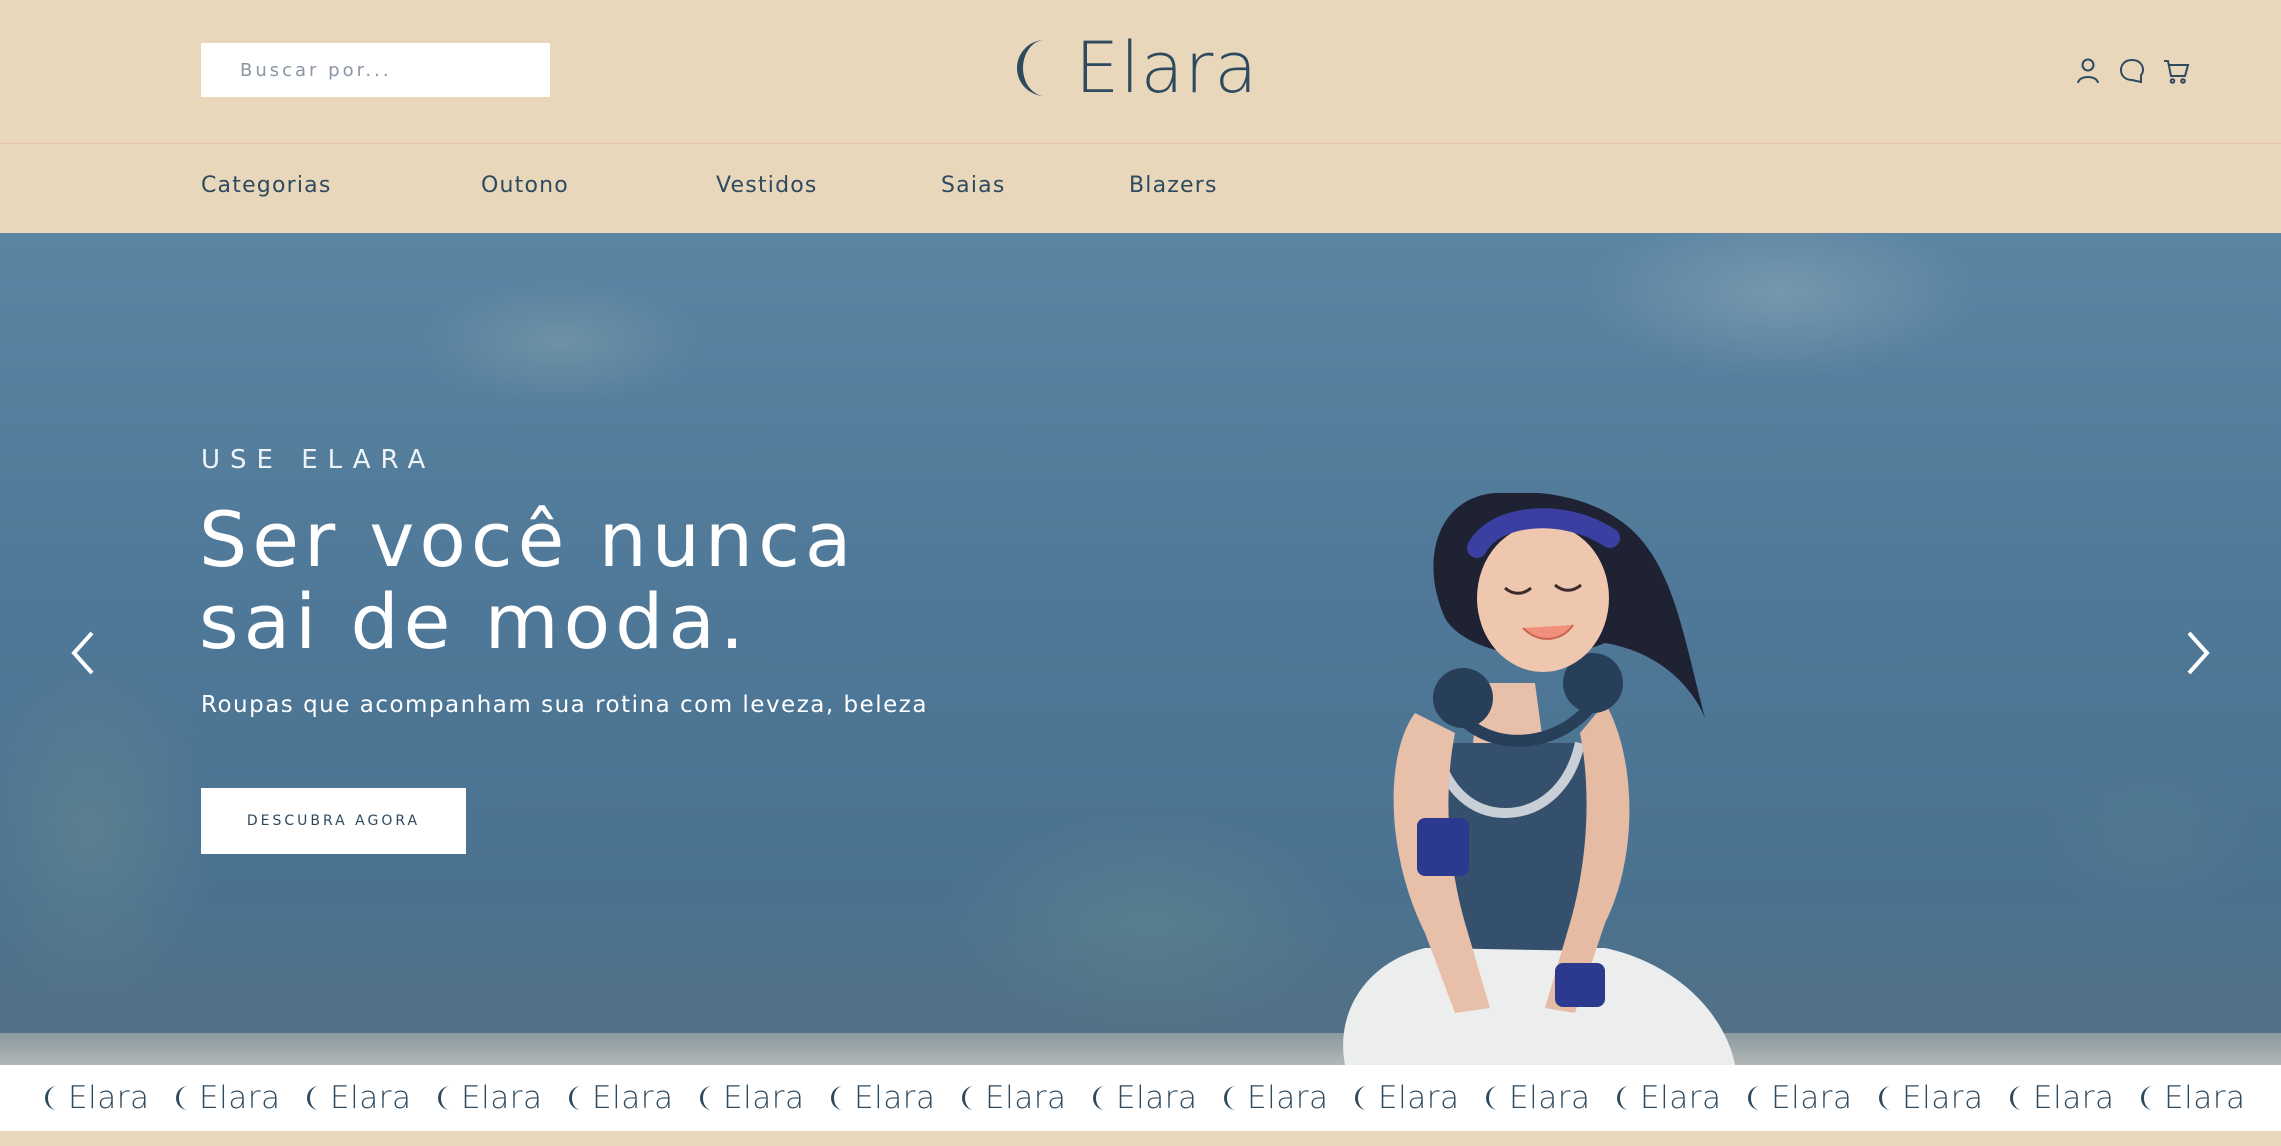  Describe the element at coordinates (2176, 71) in the screenshot. I see `cart-icon` at that location.